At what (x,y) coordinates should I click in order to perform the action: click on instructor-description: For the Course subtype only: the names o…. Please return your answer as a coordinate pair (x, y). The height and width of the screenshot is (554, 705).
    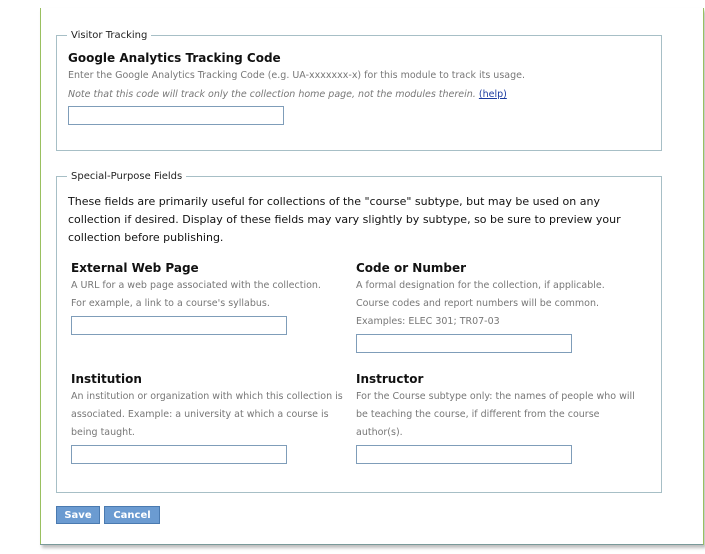
    Looking at the image, I should click on (495, 414).